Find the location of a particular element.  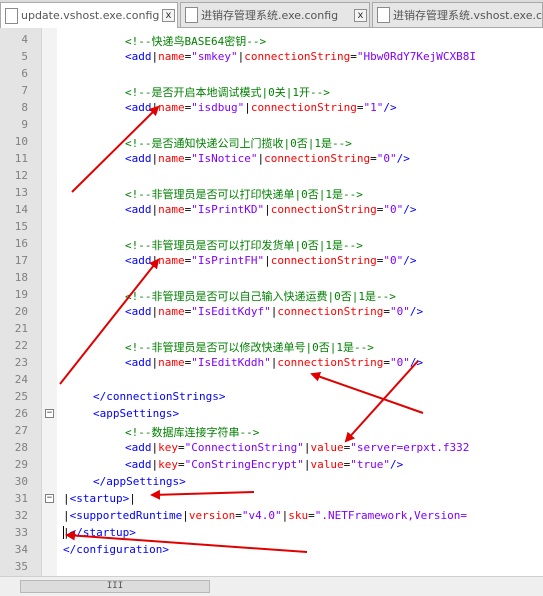

code-token-tag: <supportedRuntime is located at coordinates (126, 515).